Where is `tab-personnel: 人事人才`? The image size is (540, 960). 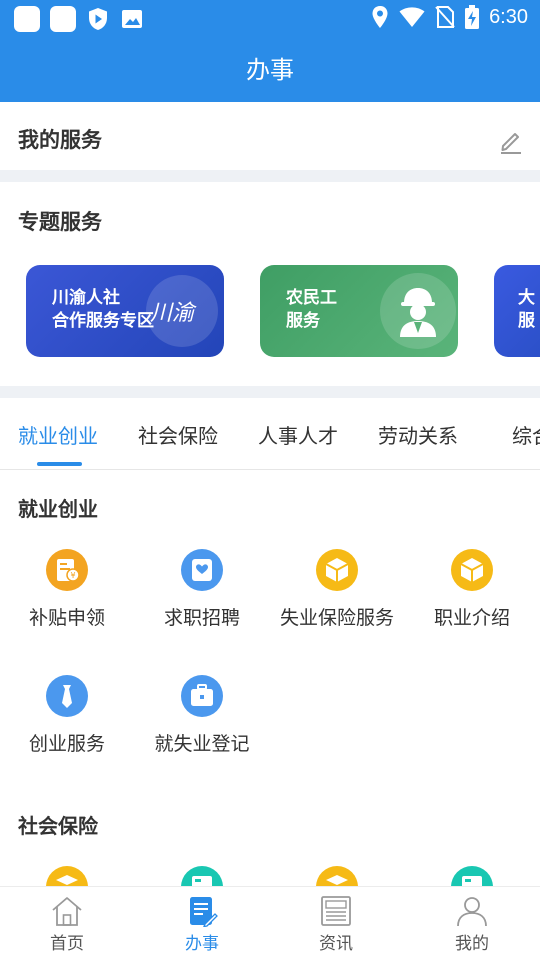
tab-personnel: 人事人才 is located at coordinates (298, 434).